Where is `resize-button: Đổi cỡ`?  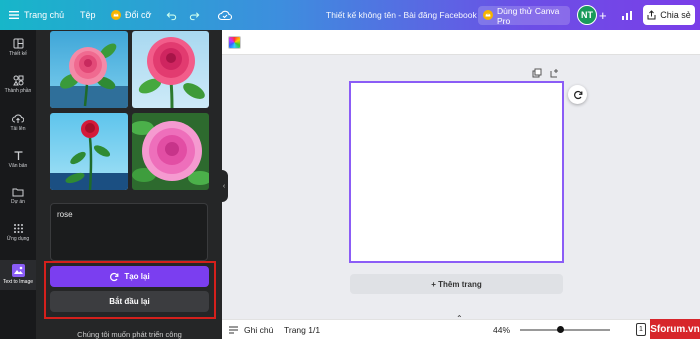 resize-button: Đổi cỡ is located at coordinates (131, 15).